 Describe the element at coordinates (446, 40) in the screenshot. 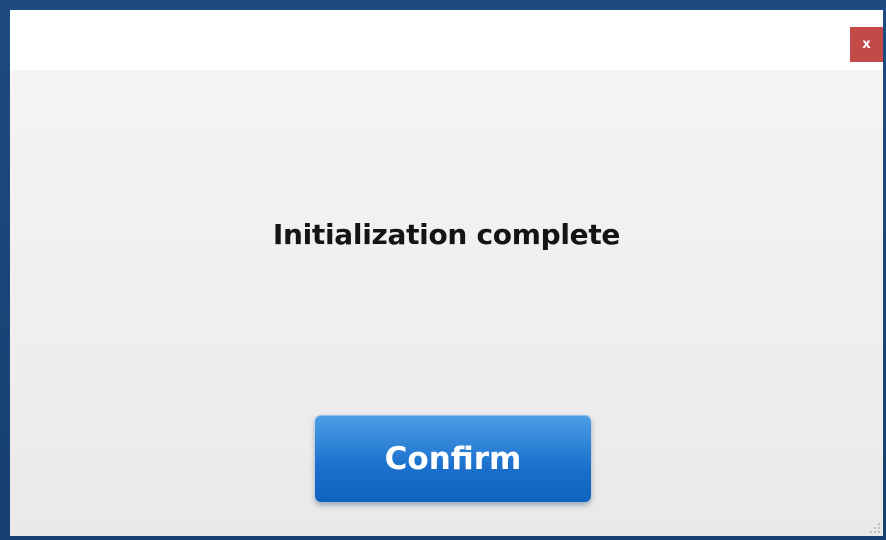

I see `title-bar: x` at that location.